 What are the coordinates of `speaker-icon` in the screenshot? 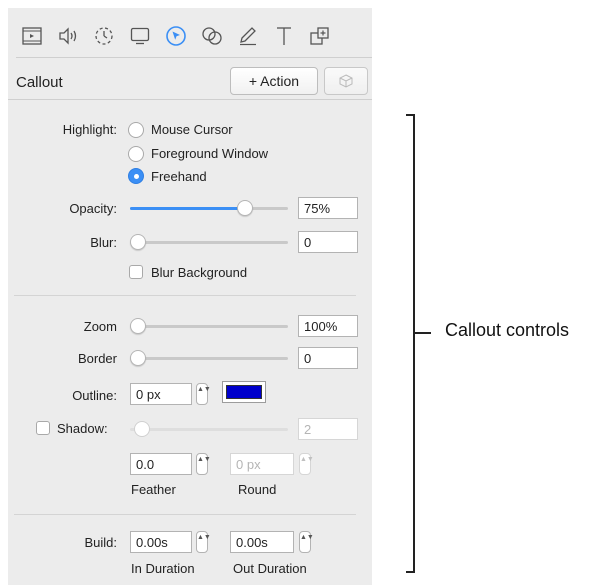 It's located at (68, 36).